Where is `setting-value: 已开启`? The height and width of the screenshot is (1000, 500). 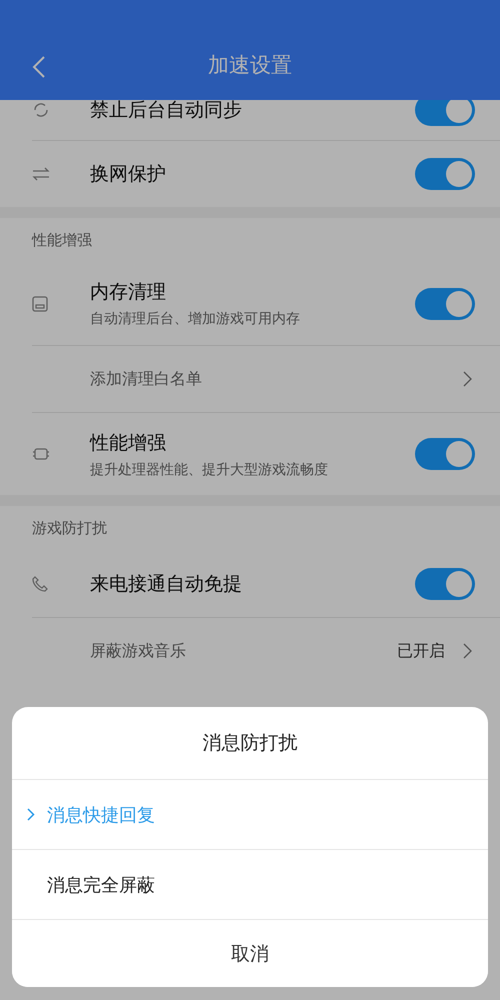 setting-value: 已开启 is located at coordinates (421, 651).